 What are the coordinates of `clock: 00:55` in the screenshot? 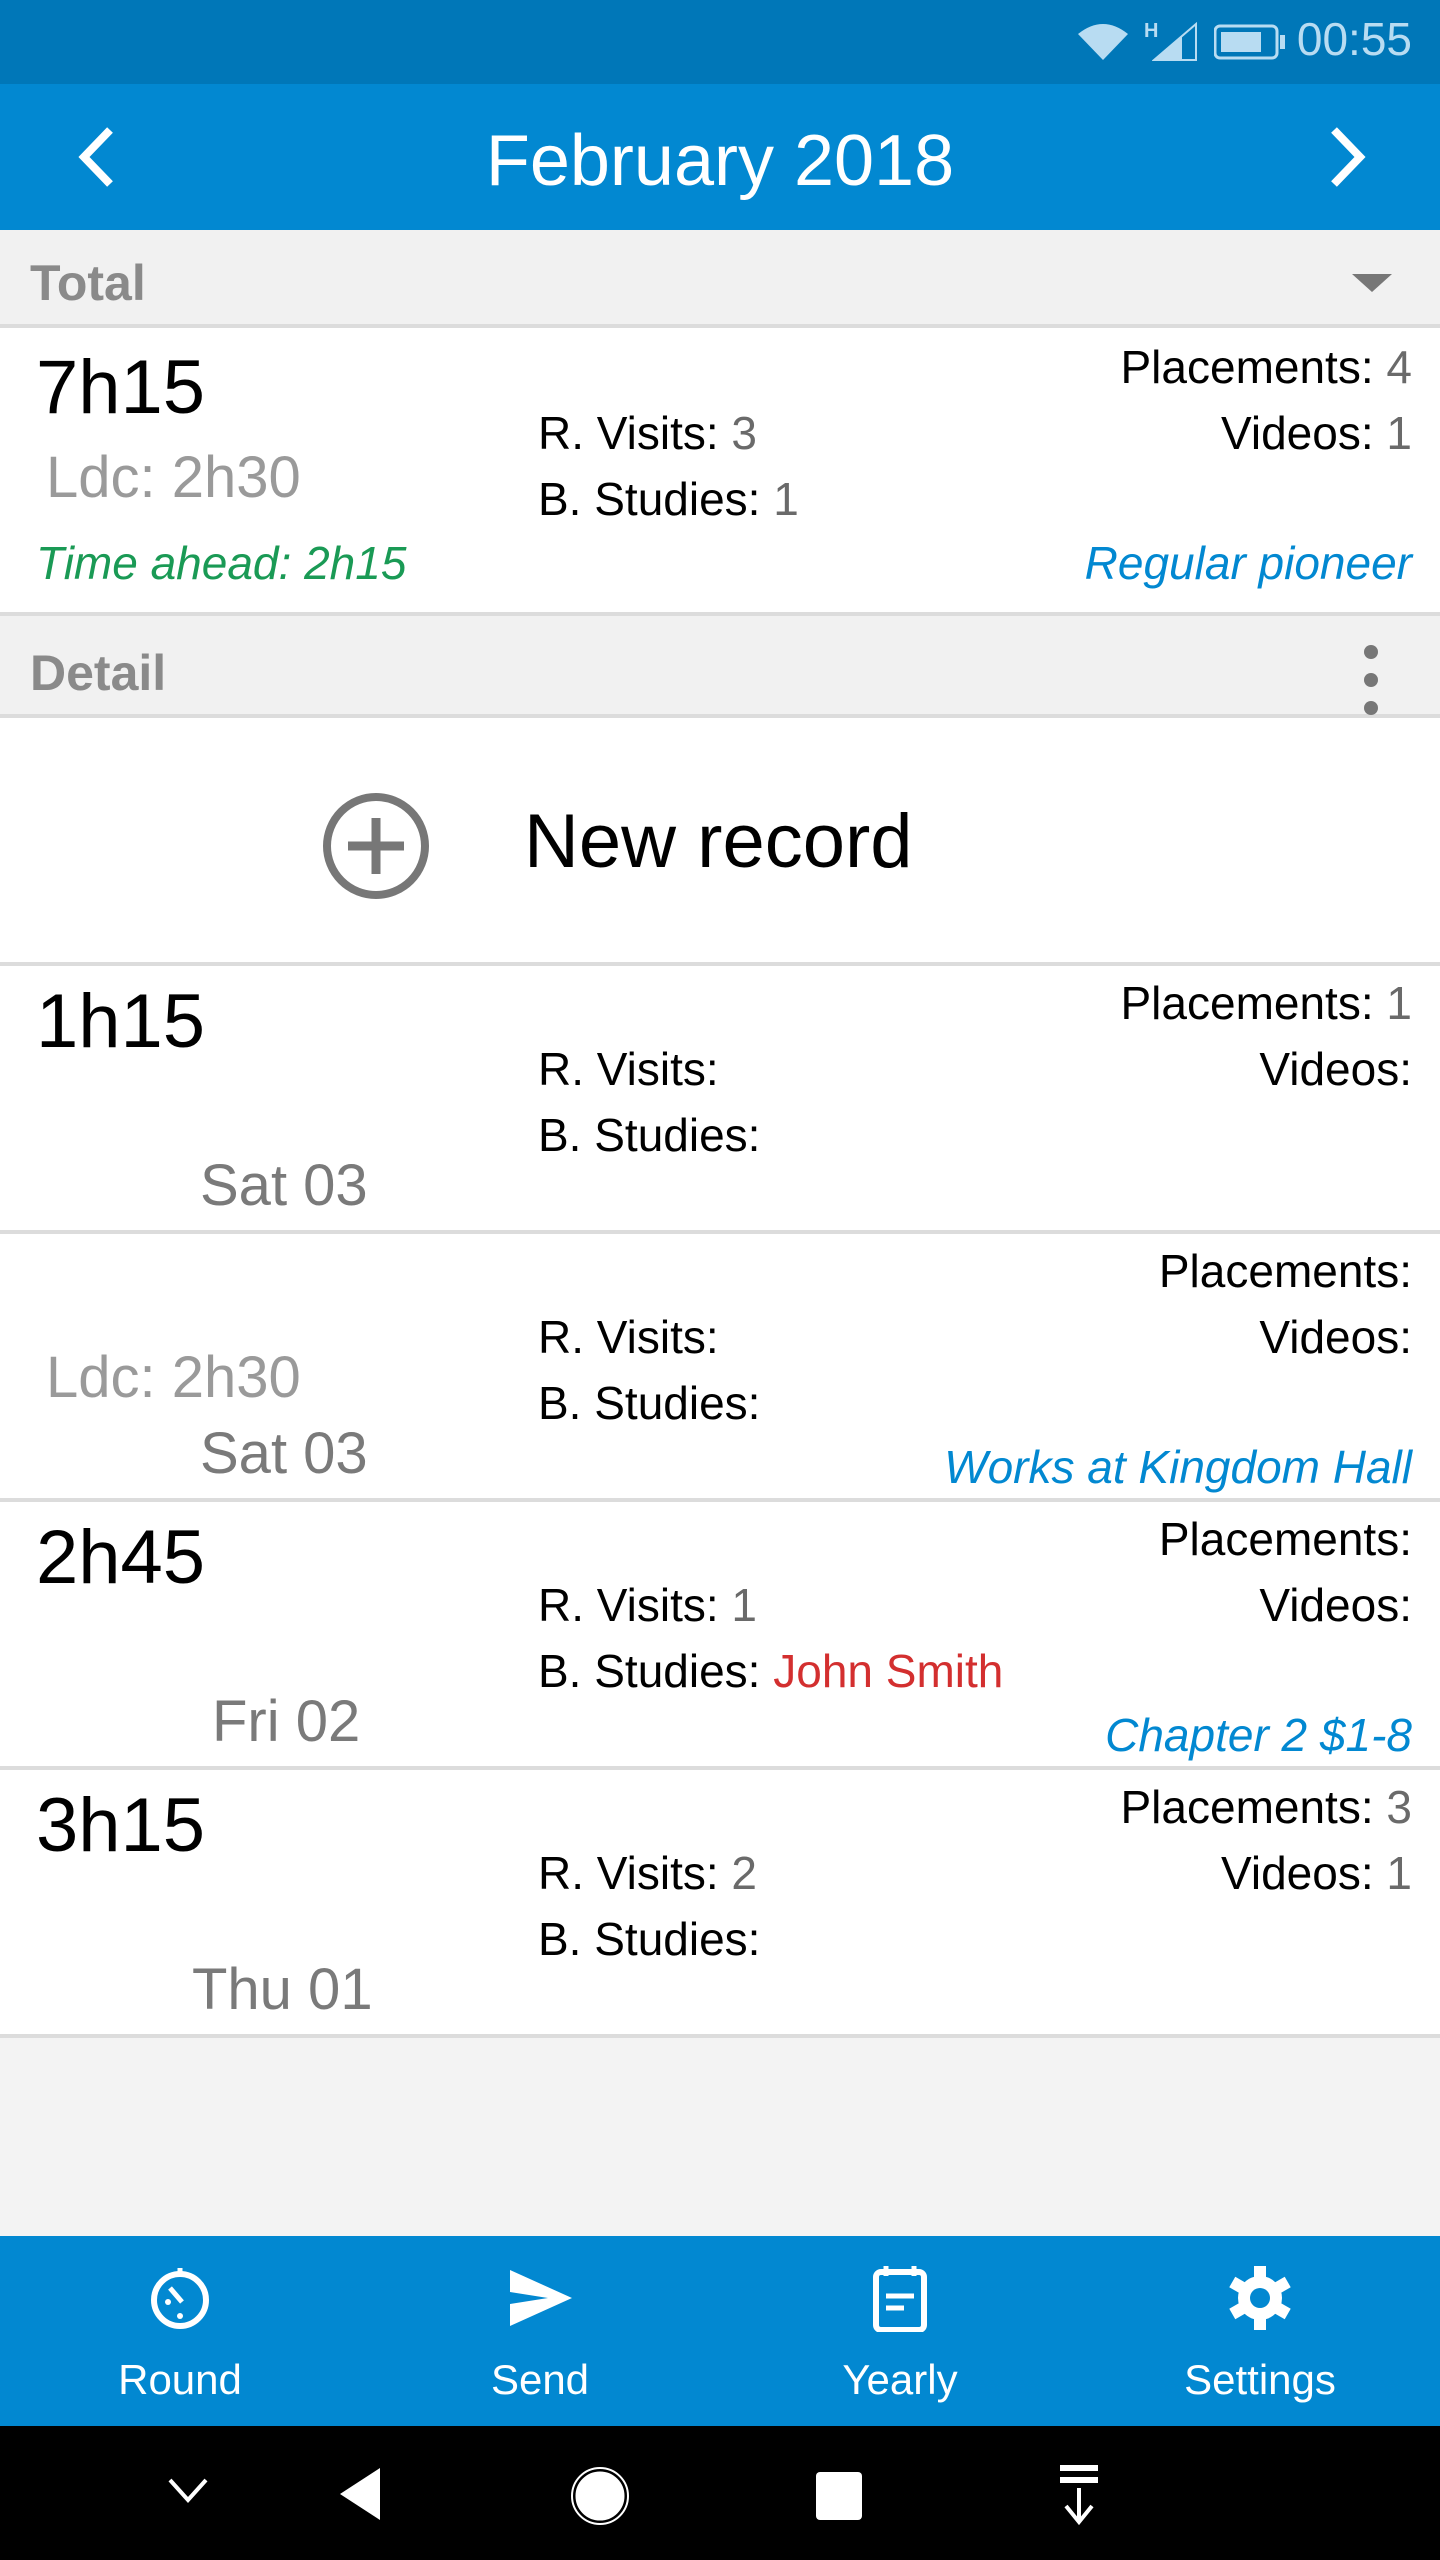 It's located at (1354, 39).